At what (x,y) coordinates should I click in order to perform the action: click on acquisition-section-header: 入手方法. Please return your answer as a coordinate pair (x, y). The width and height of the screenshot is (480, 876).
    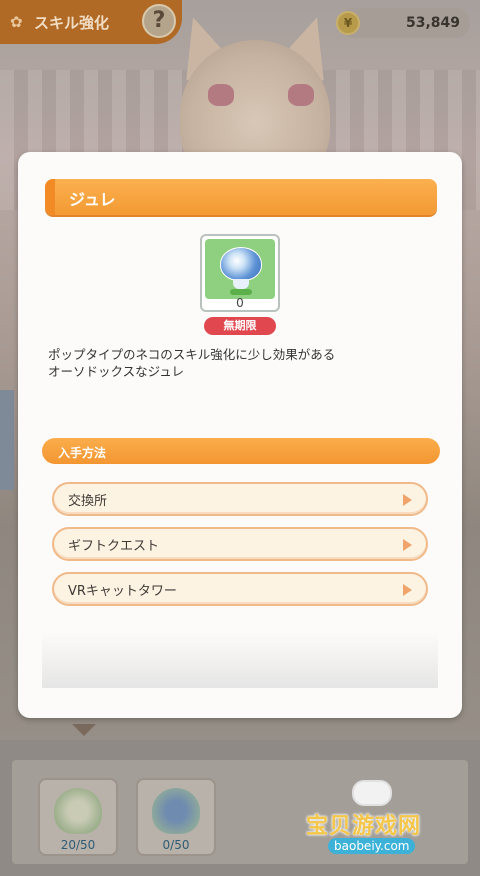
    Looking at the image, I should click on (241, 451).